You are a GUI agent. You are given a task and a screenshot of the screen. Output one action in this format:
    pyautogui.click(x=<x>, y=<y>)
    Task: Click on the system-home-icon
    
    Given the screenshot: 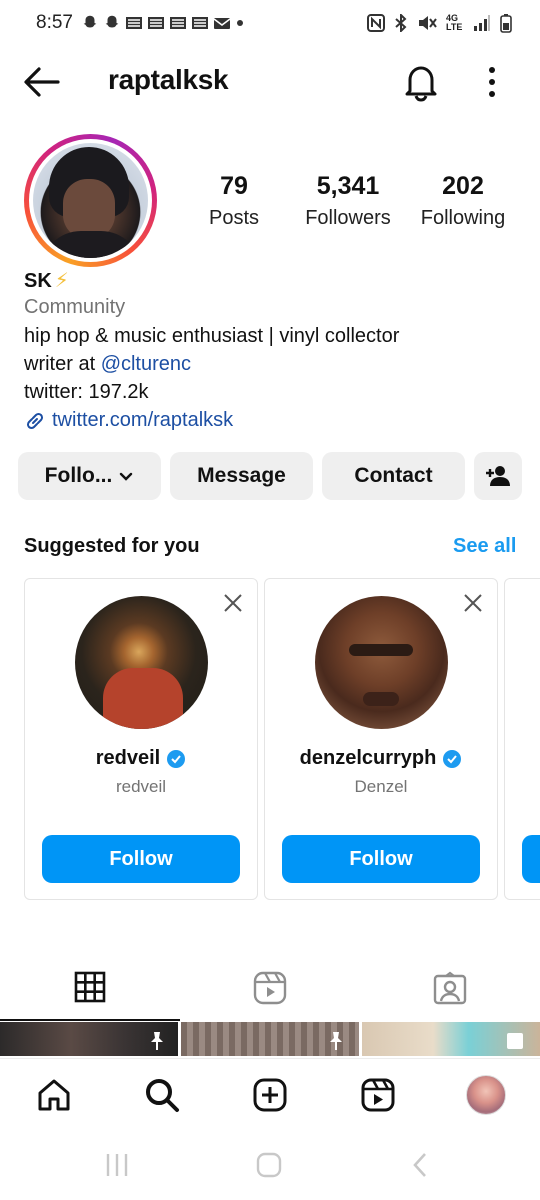 What is the action you would take?
    pyautogui.click(x=269, y=1165)
    